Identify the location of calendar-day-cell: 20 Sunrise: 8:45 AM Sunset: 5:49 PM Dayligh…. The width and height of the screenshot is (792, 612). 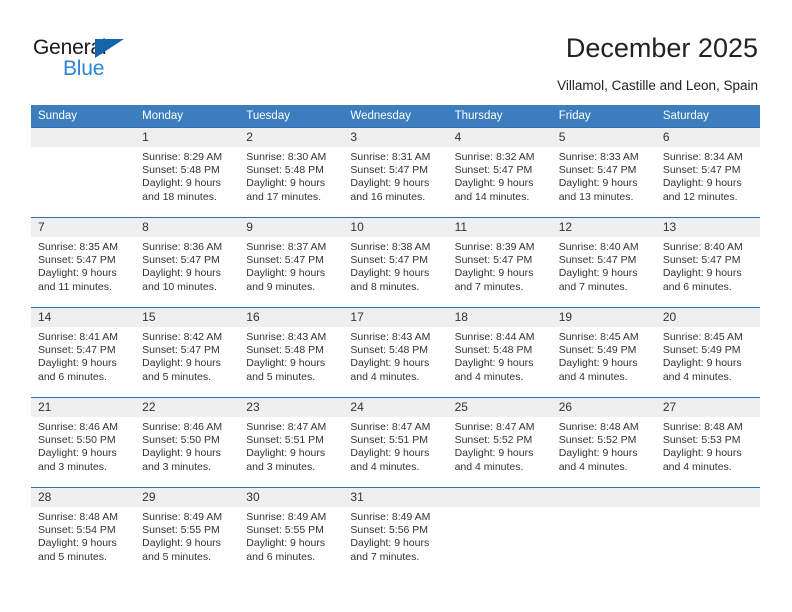
(707, 352).